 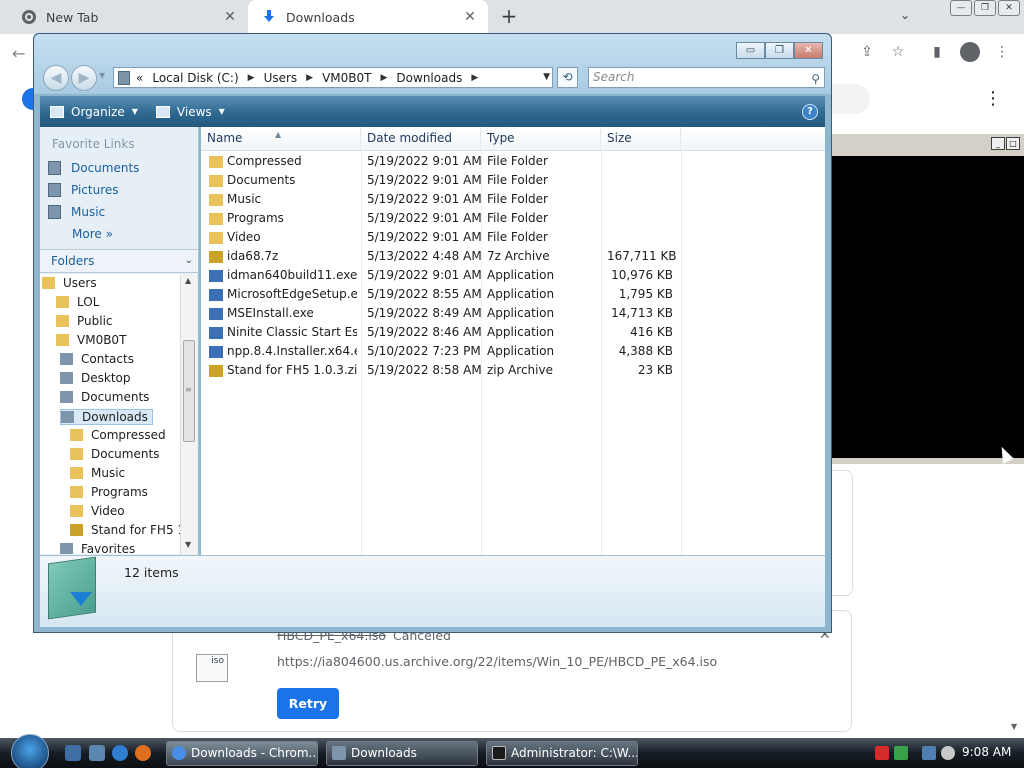 I want to click on column-header-name: ▲ Name, so click(x=281, y=139).